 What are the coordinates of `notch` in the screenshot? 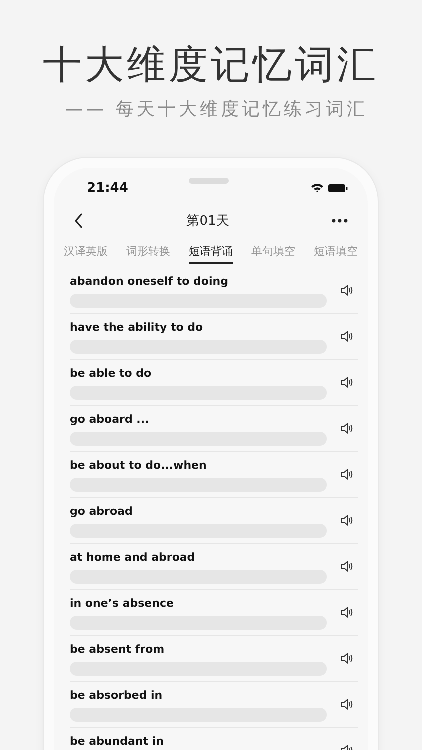 It's located at (209, 181).